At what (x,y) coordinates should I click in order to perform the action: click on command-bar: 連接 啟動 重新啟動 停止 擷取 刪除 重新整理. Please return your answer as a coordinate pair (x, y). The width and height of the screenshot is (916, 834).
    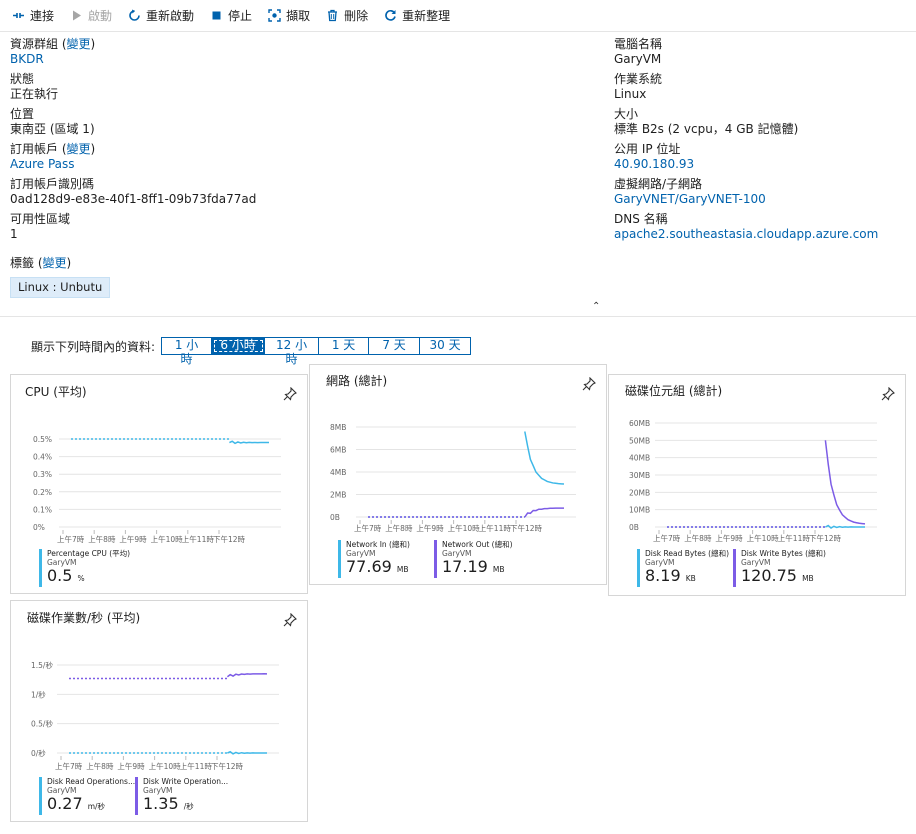
    Looking at the image, I should click on (458, 16).